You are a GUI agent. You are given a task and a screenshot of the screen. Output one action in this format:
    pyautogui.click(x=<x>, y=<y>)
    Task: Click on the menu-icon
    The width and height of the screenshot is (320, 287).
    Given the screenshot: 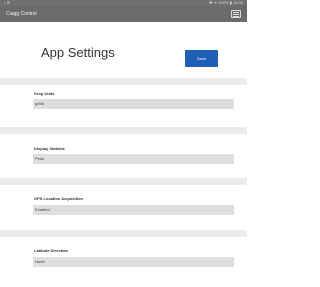 What is the action you would take?
    pyautogui.click(x=236, y=14)
    